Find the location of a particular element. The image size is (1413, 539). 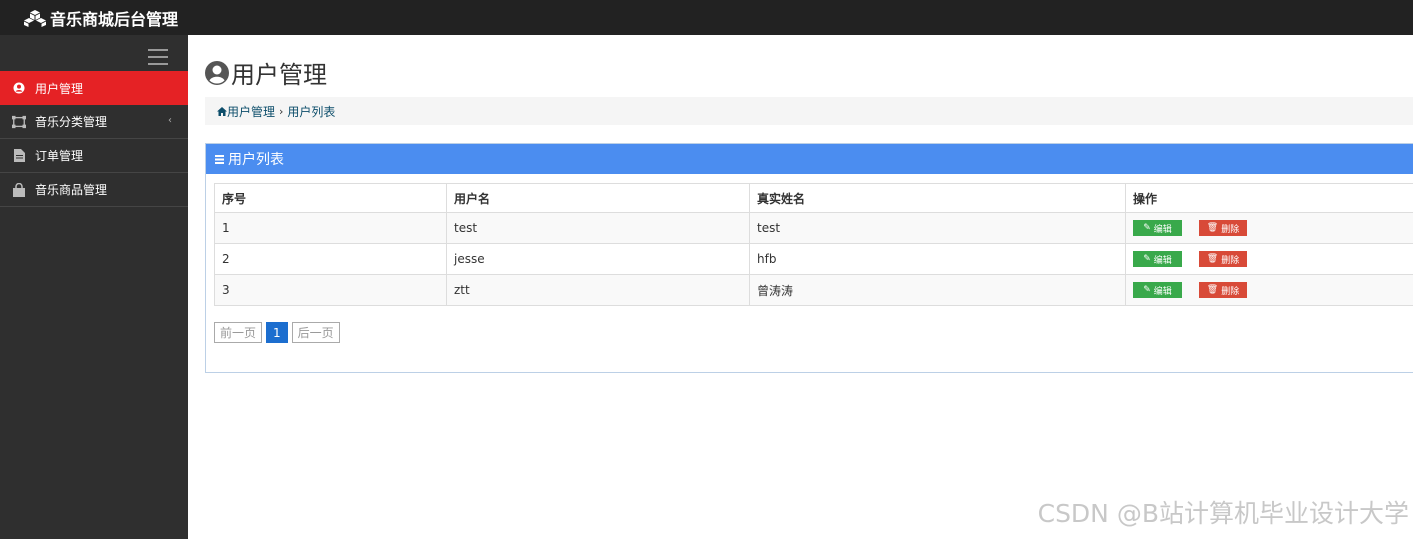

cell-username: test is located at coordinates (598, 228).